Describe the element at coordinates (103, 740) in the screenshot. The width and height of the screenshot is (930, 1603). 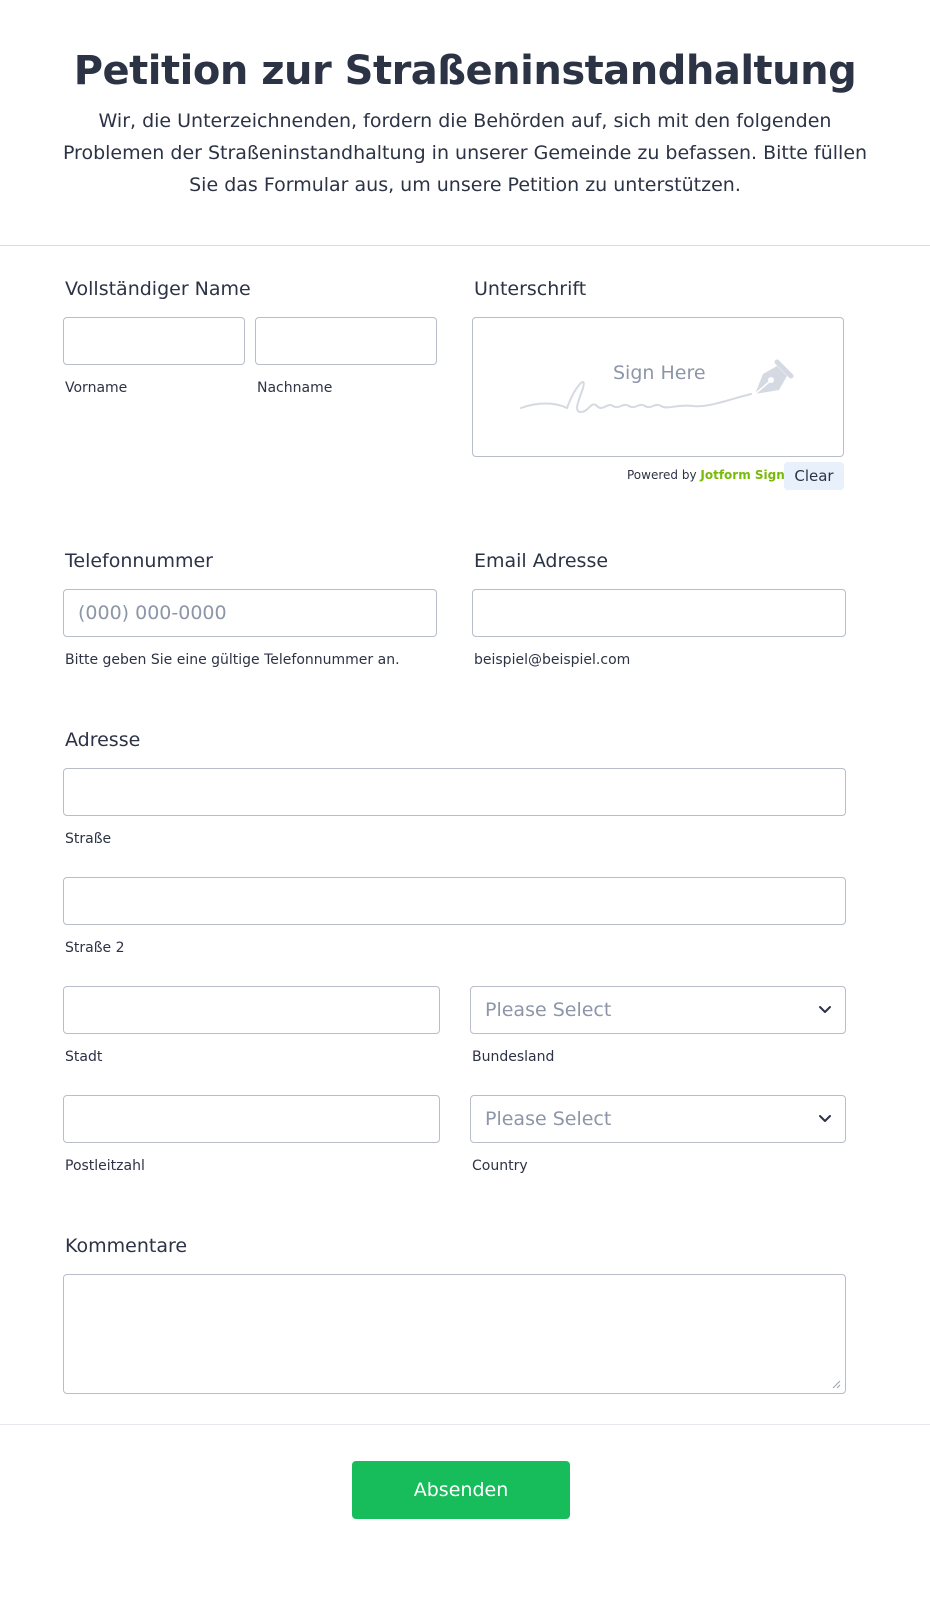
I see `address-label: Adresse` at that location.